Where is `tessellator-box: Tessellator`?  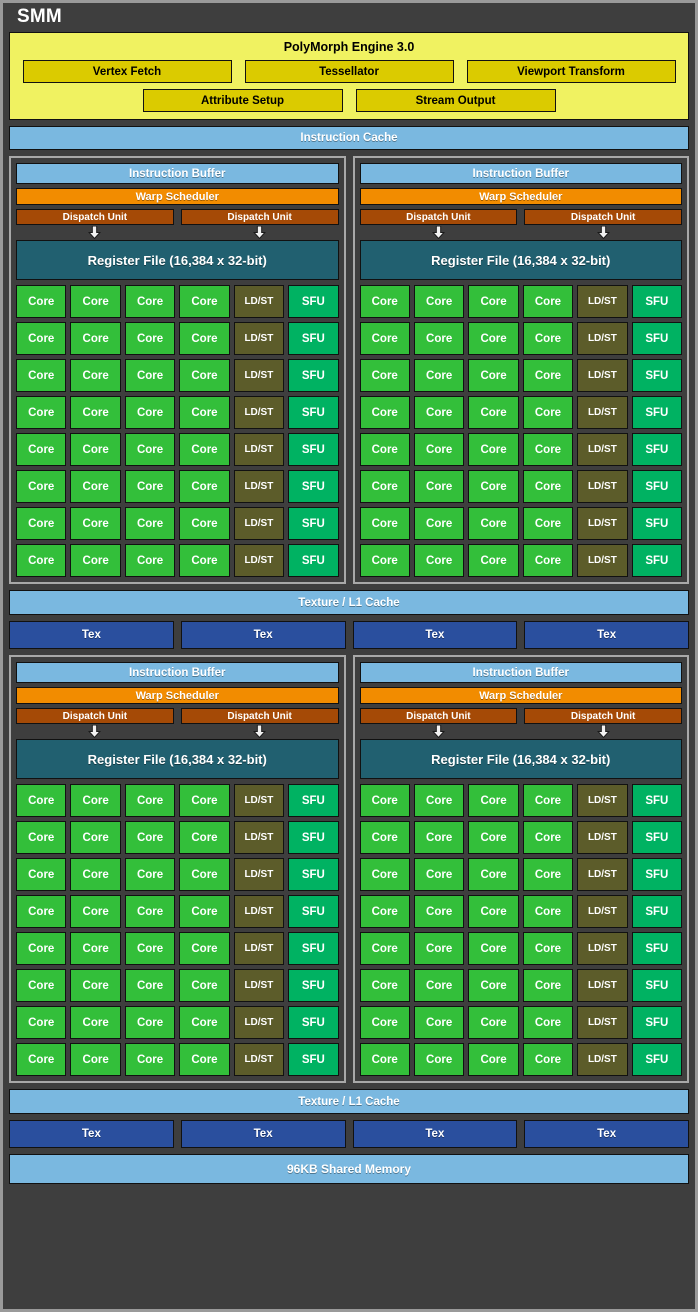 tessellator-box: Tessellator is located at coordinates (349, 71).